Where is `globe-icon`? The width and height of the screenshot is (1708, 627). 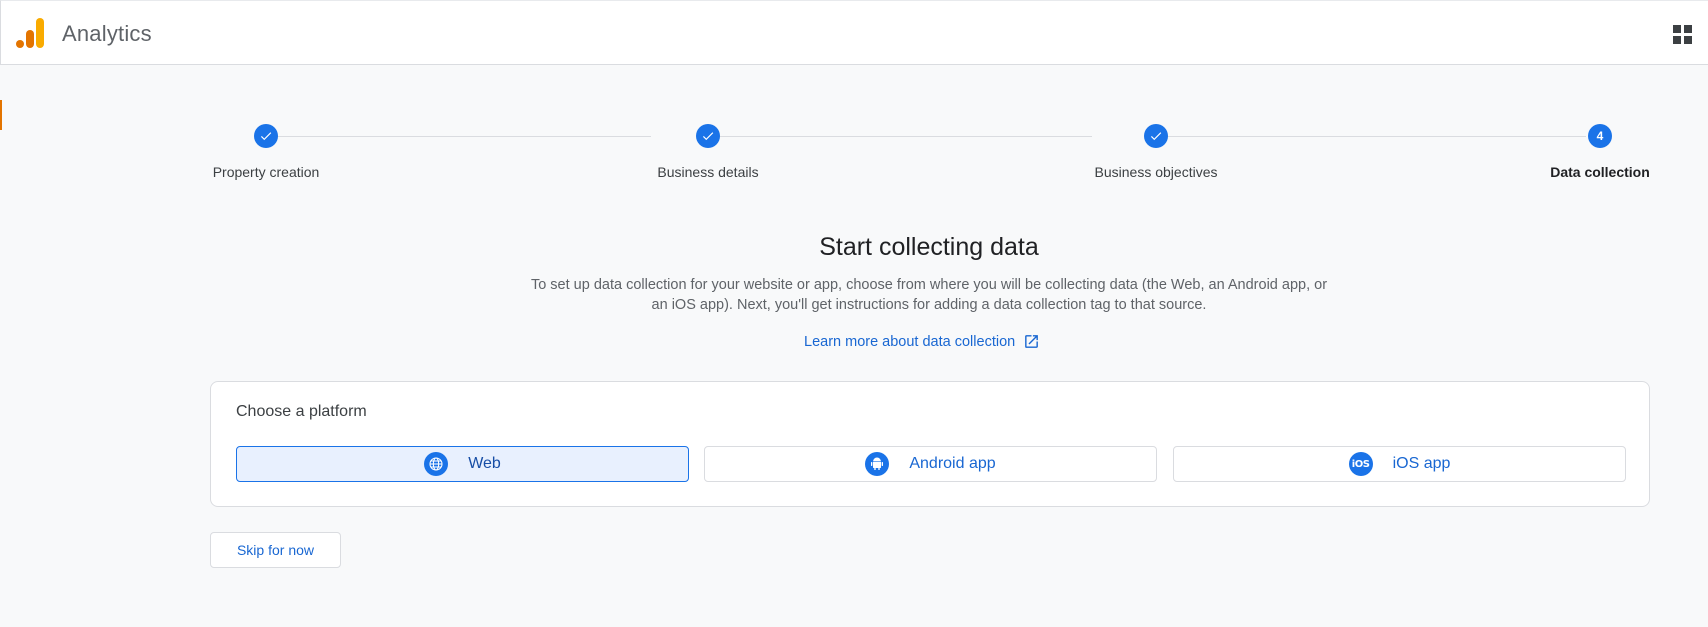 globe-icon is located at coordinates (436, 464).